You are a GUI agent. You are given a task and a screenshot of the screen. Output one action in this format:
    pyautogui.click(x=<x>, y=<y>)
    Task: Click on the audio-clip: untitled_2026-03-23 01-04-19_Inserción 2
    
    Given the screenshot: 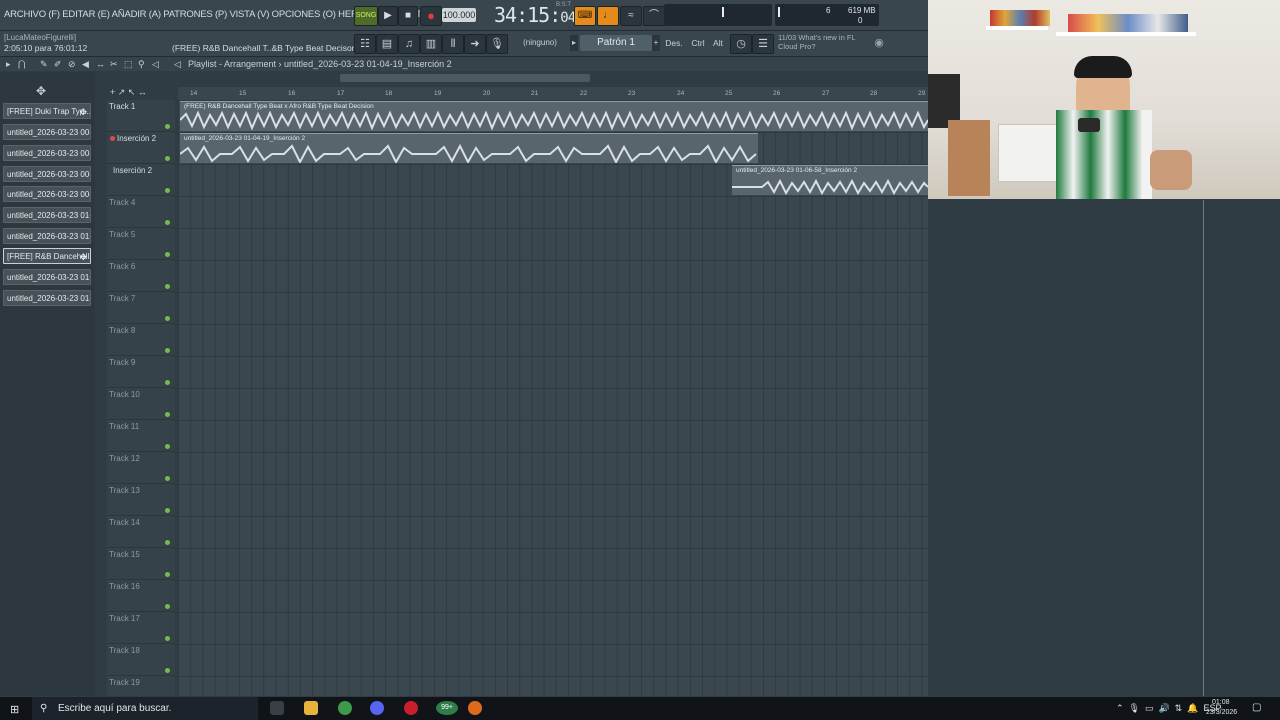 What is the action you would take?
    pyautogui.click(x=469, y=148)
    